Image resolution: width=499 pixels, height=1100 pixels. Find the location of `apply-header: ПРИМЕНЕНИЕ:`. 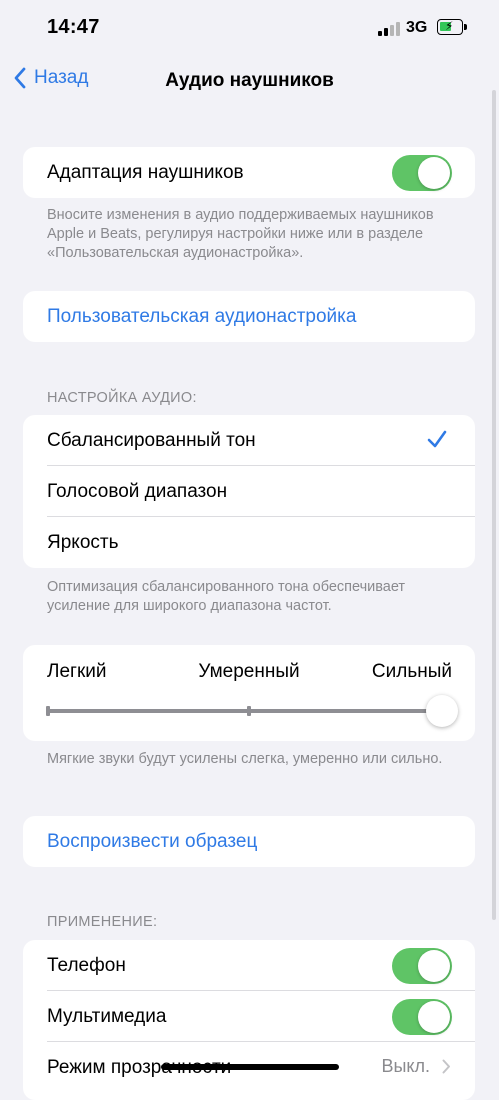

apply-header: ПРИМЕНЕНИЕ: is located at coordinates (102, 922).